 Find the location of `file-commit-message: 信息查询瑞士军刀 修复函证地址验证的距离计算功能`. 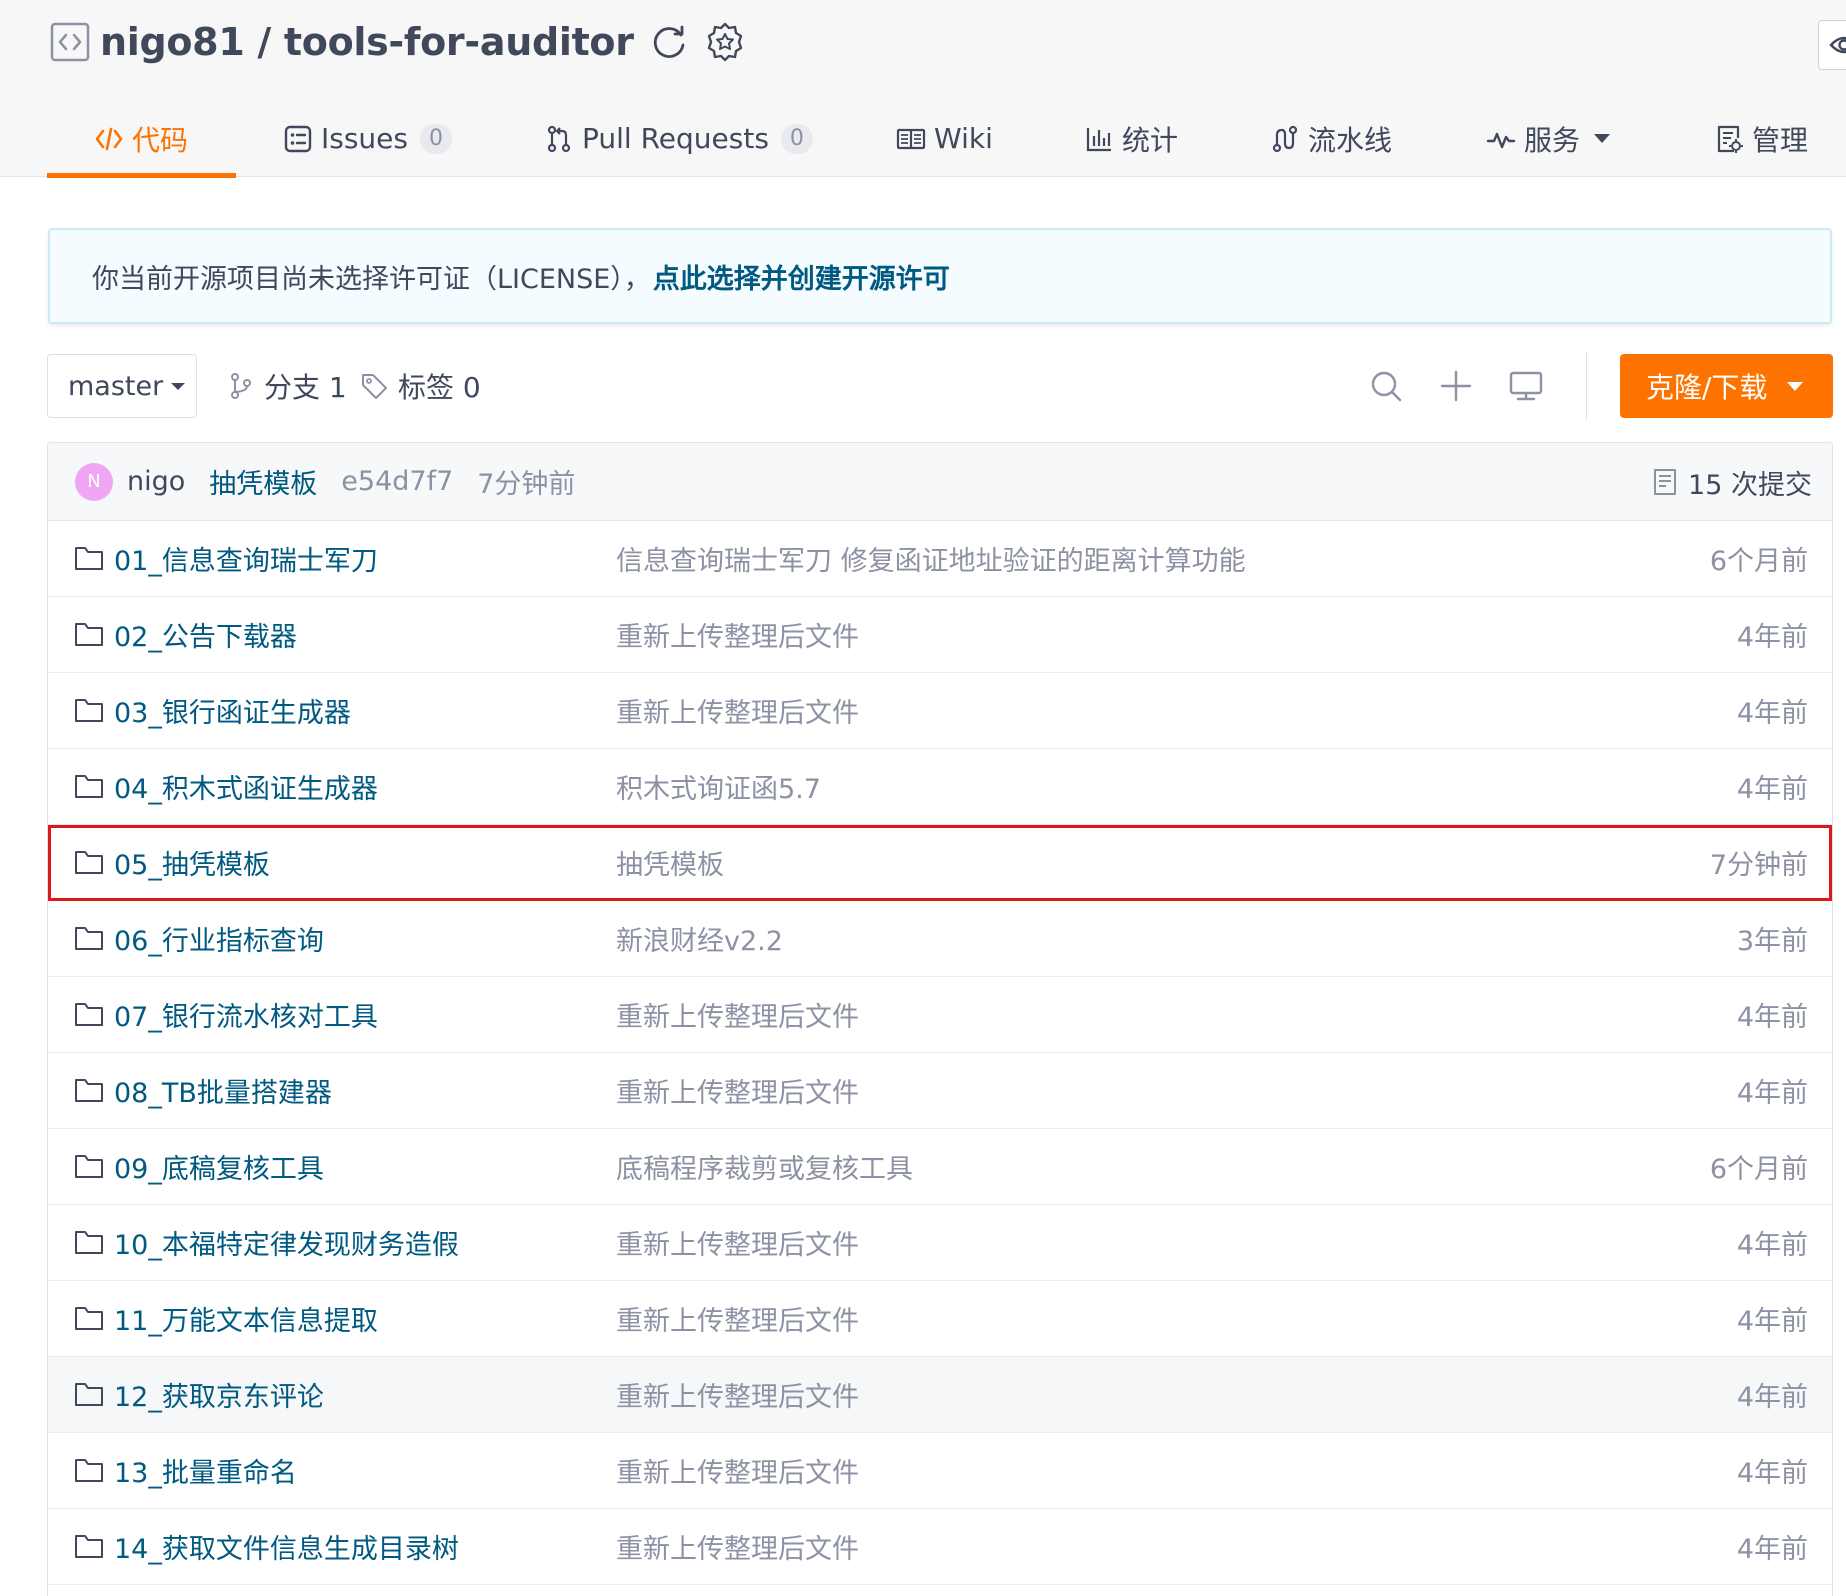

file-commit-message: 信息查询瑞士军刀 修复函证地址验证的距离计算功能 is located at coordinates (931, 558).